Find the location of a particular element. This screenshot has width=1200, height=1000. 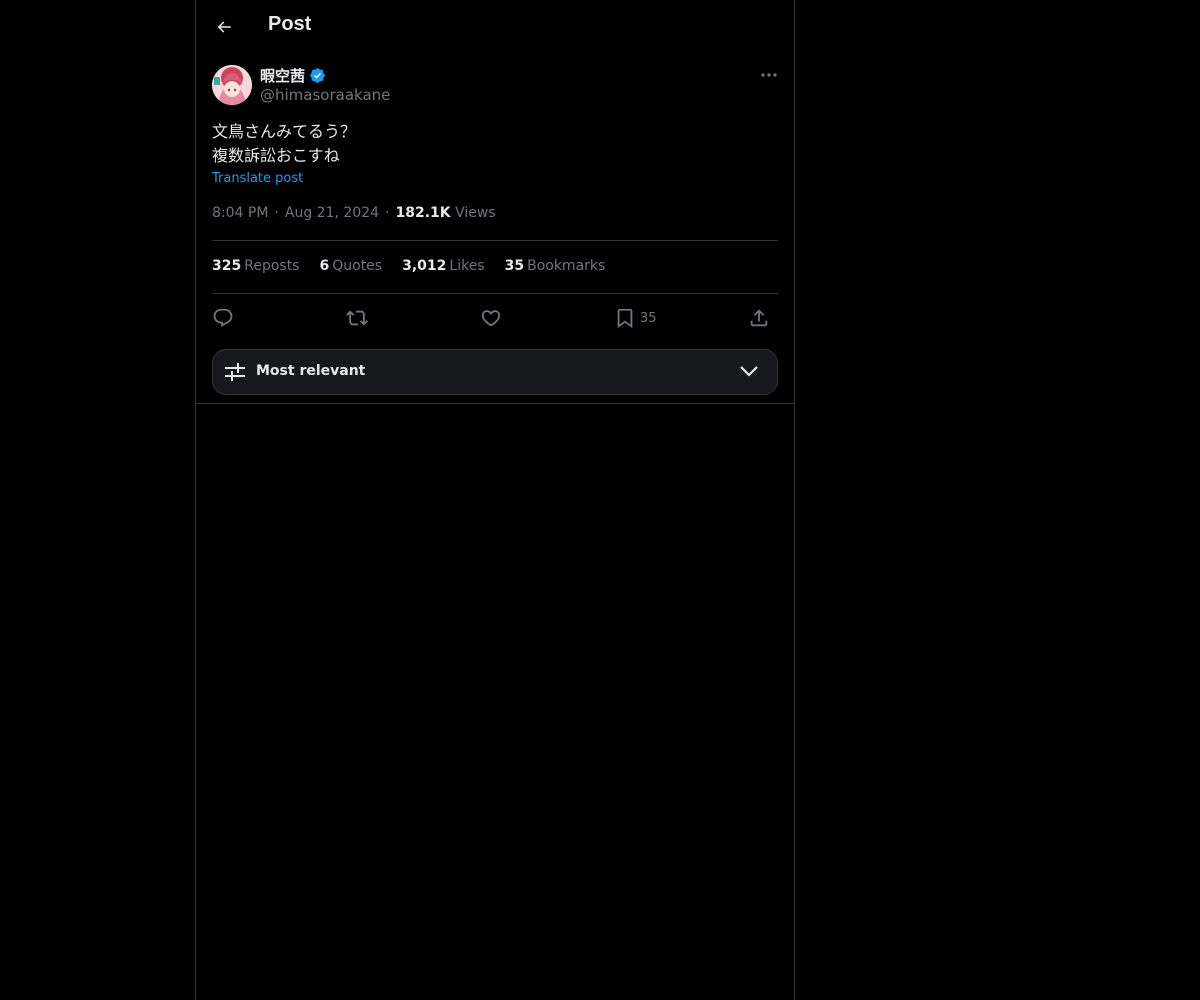

bookmarks-label: Bookmarks is located at coordinates (566, 266).